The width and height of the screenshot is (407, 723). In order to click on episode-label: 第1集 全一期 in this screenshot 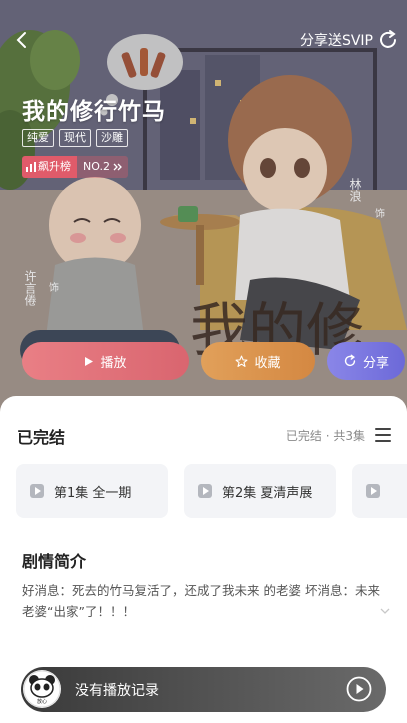, I will do `click(93, 493)`.